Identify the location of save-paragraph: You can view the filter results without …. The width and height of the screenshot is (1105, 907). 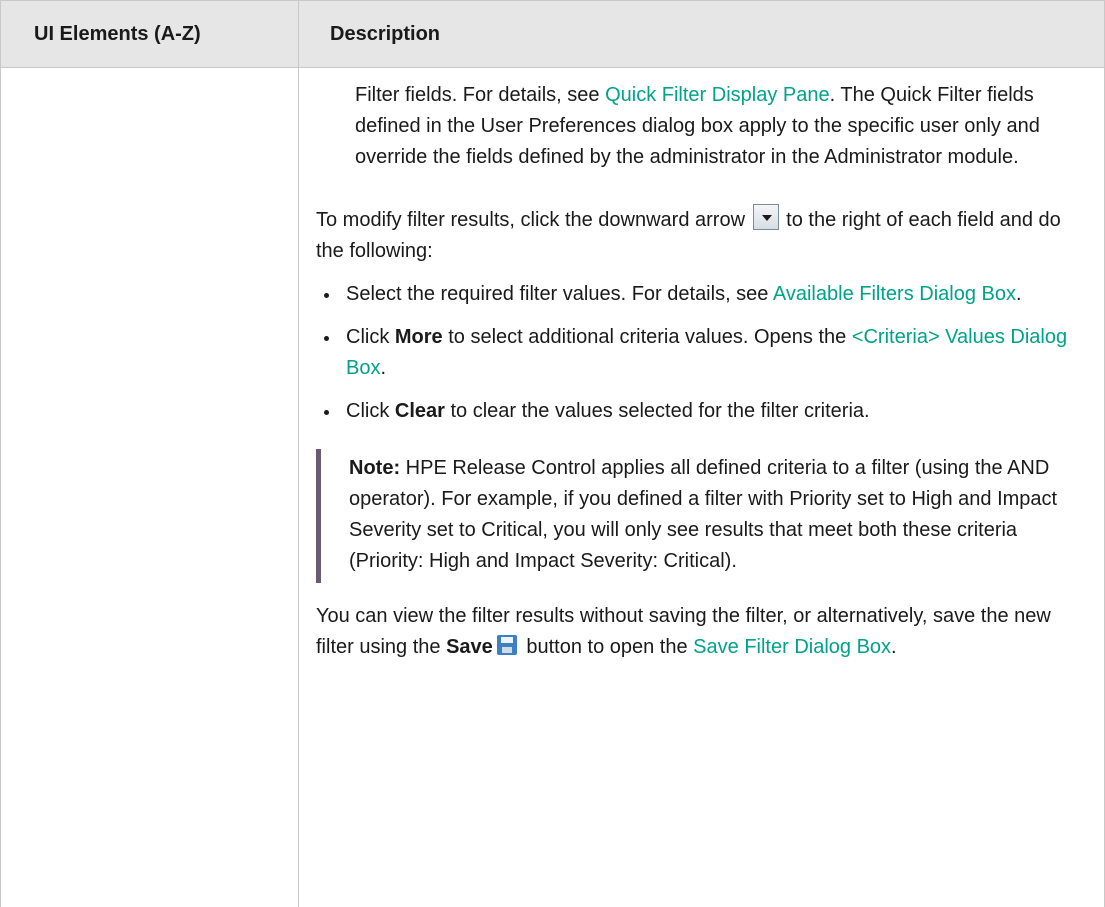
(683, 631).